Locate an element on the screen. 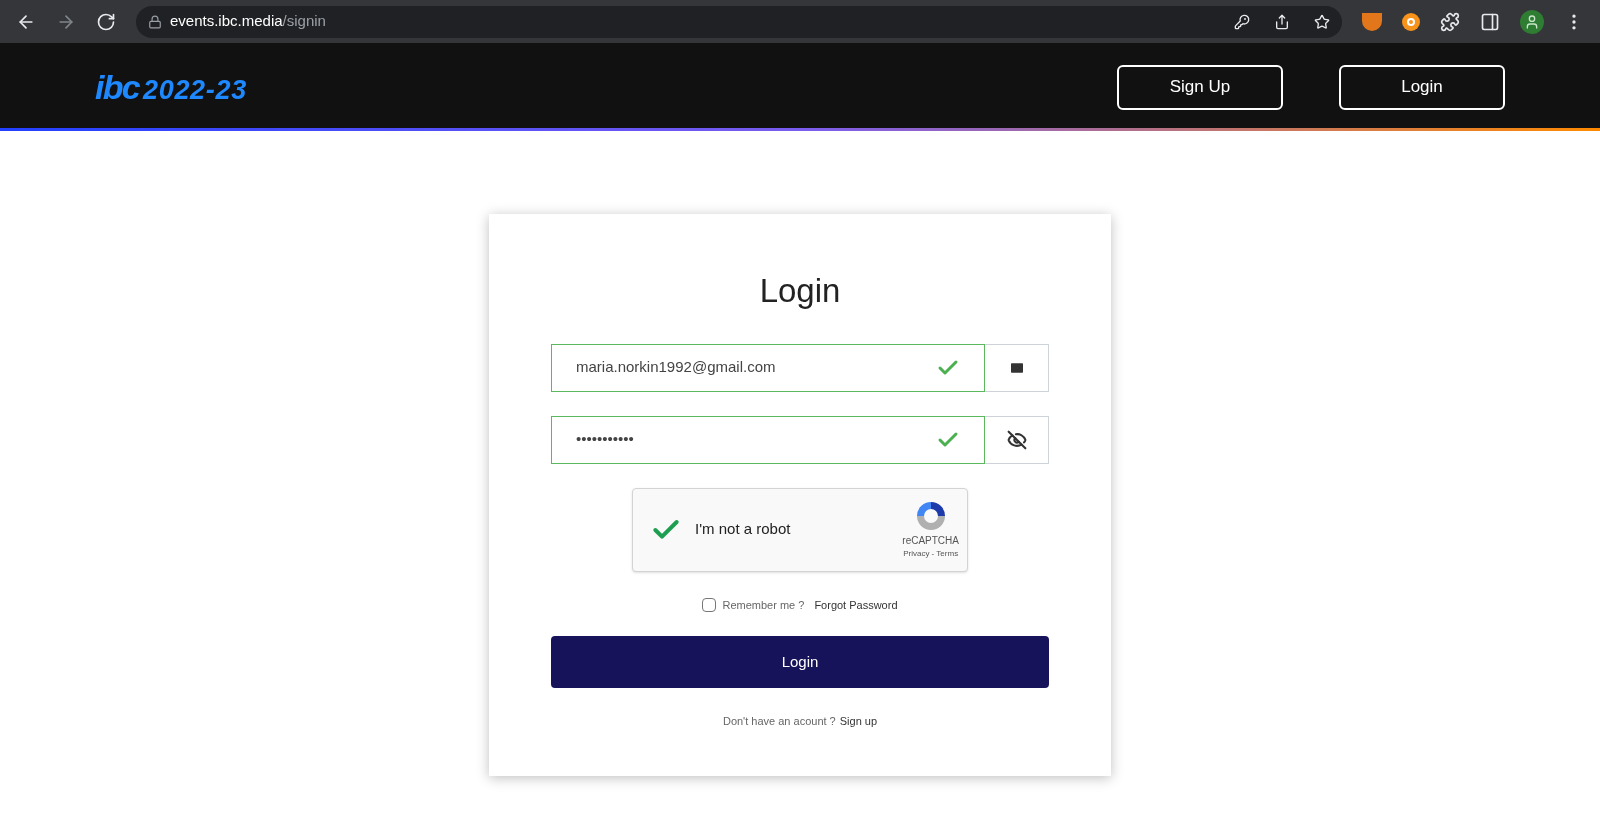 This screenshot has width=1600, height=823. extensions-icon is located at coordinates (1450, 21).